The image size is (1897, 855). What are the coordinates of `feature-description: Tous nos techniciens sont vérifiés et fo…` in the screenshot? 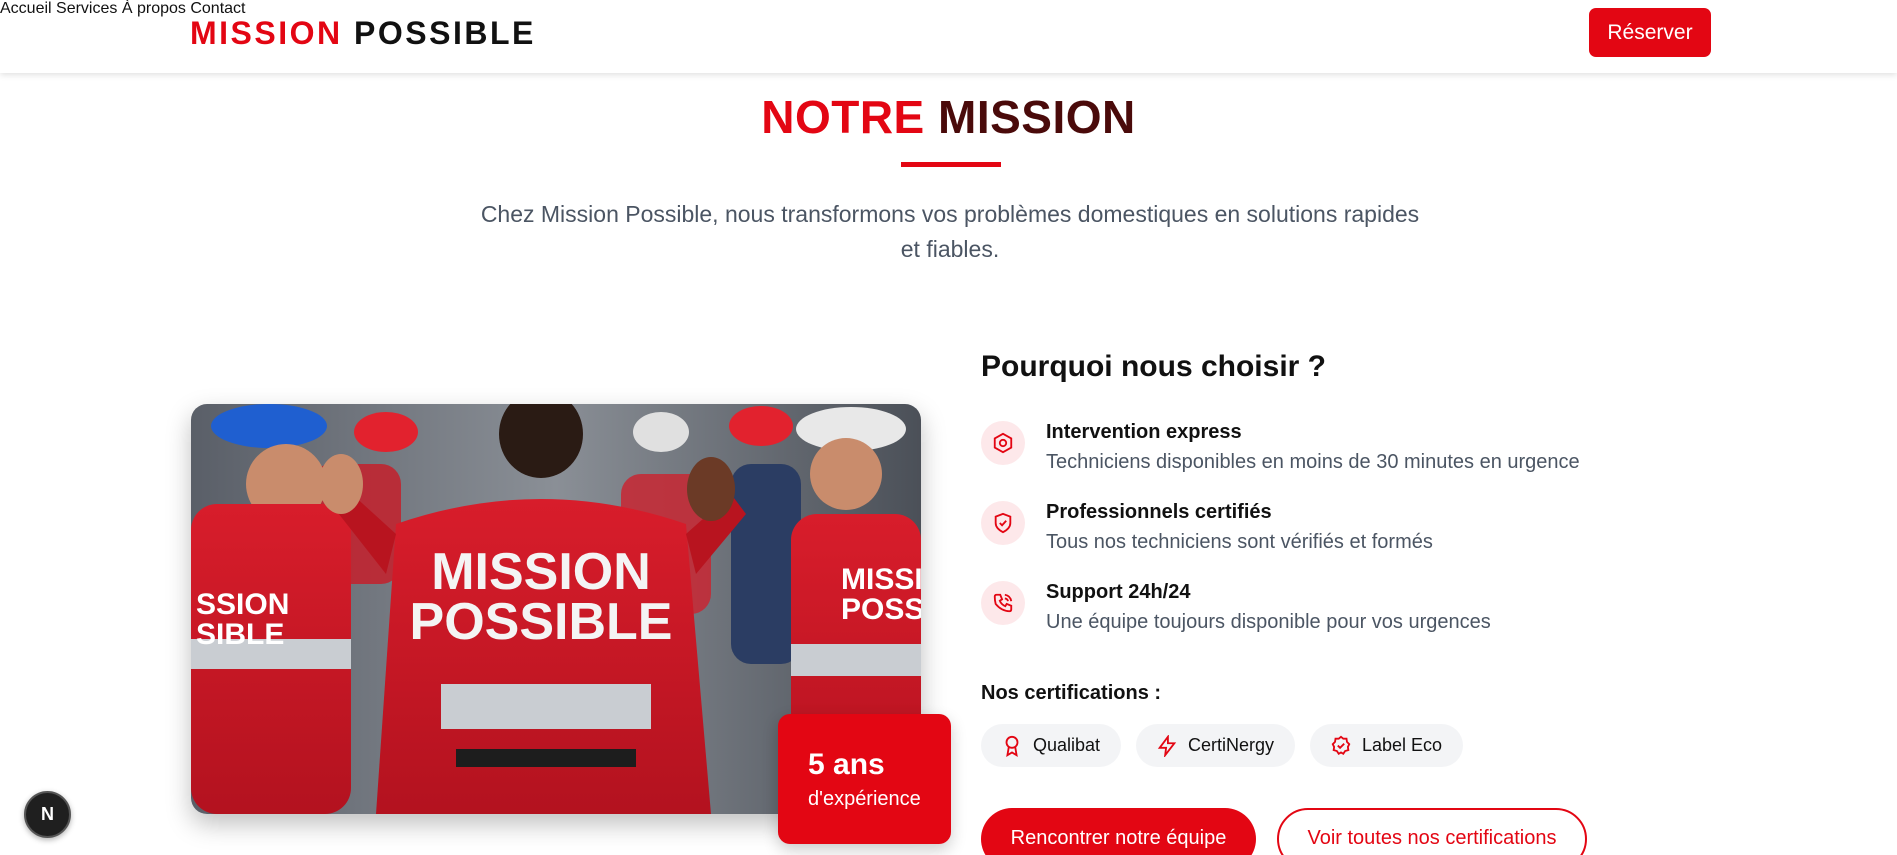 It's located at (1239, 542).